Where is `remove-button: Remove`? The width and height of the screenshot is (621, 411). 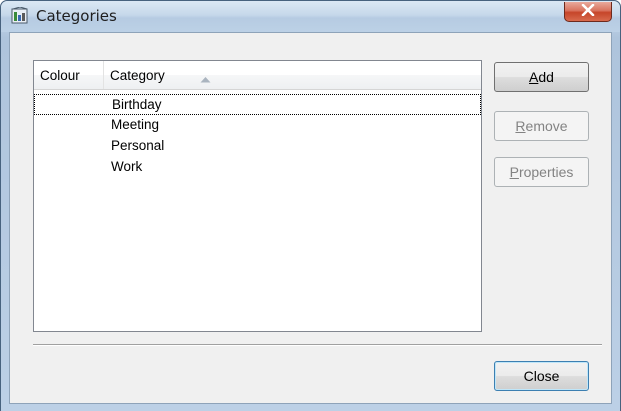
remove-button: Remove is located at coordinates (541, 126).